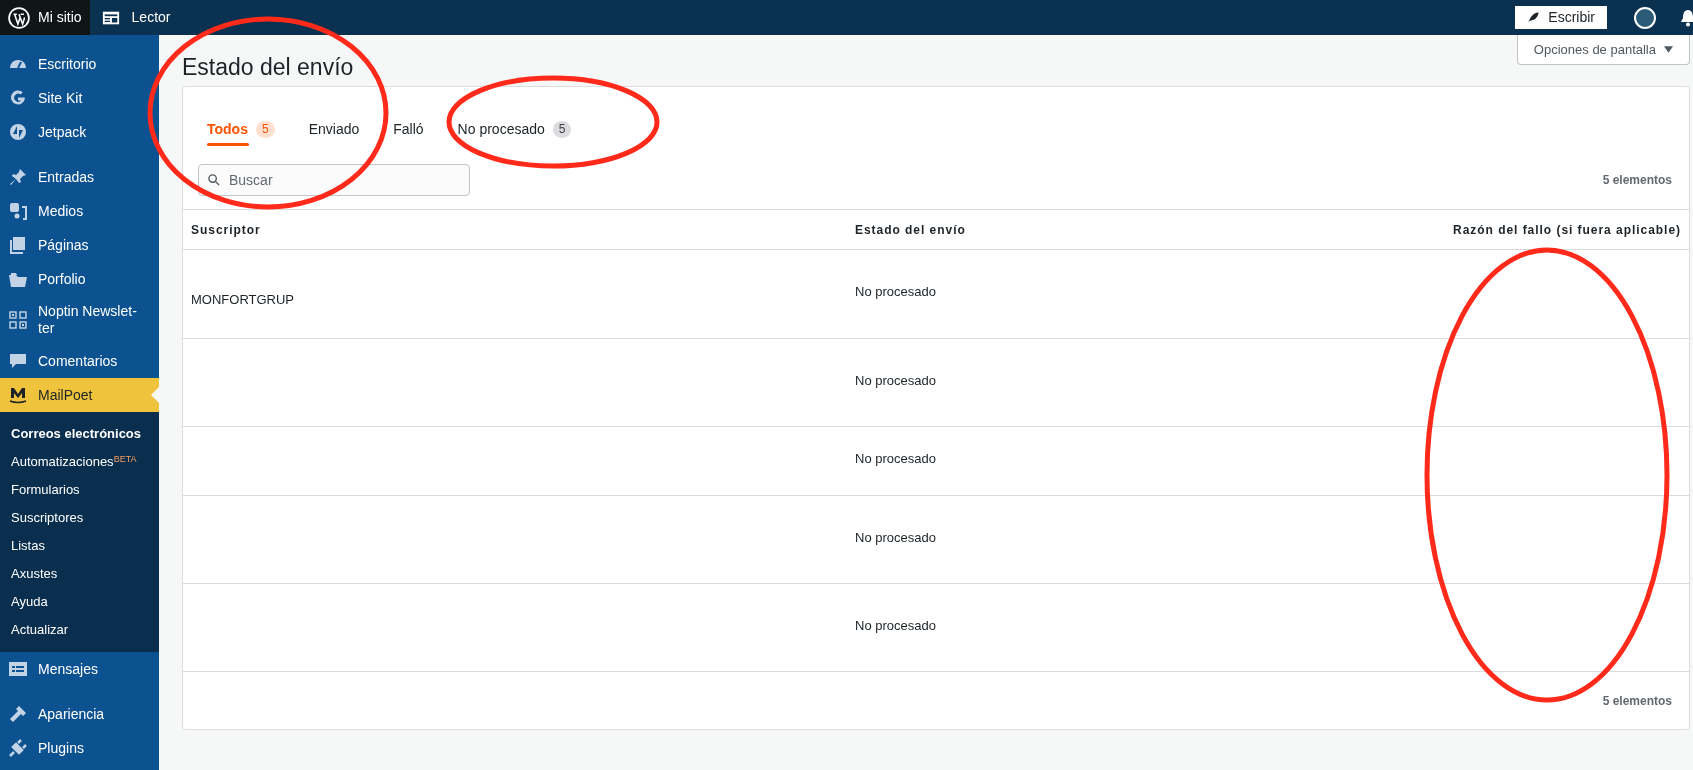  What do you see at coordinates (18, 669) in the screenshot?
I see `message-list-icon` at bounding box center [18, 669].